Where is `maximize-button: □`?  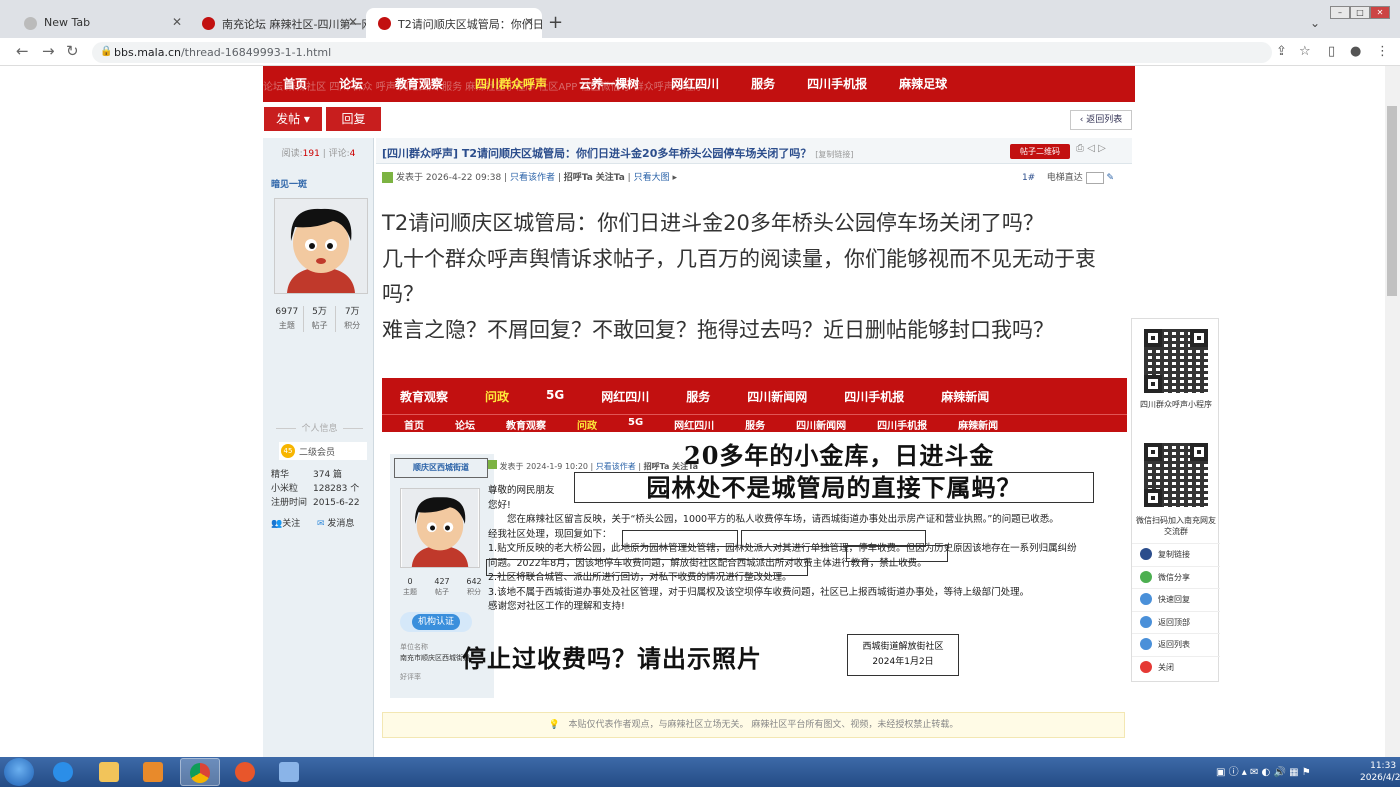
maximize-button: □ is located at coordinates (1360, 12).